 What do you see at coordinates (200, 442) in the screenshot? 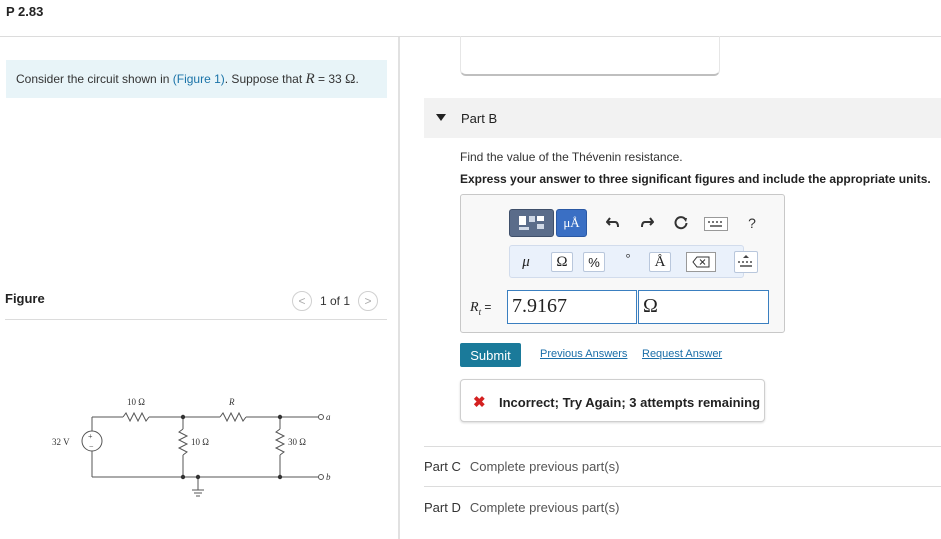
I see `resistor-shunt1-label: 10 Ω` at bounding box center [200, 442].